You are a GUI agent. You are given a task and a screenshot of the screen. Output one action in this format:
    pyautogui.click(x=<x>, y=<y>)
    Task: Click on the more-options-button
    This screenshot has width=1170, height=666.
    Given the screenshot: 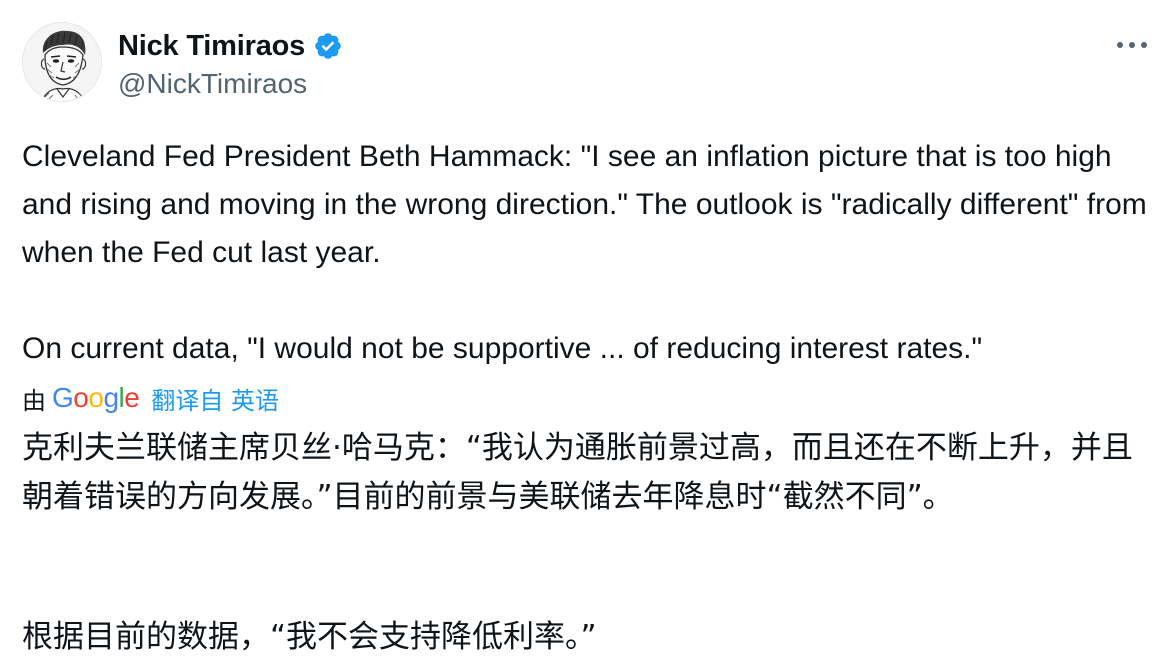 What is the action you would take?
    pyautogui.click(x=1132, y=45)
    